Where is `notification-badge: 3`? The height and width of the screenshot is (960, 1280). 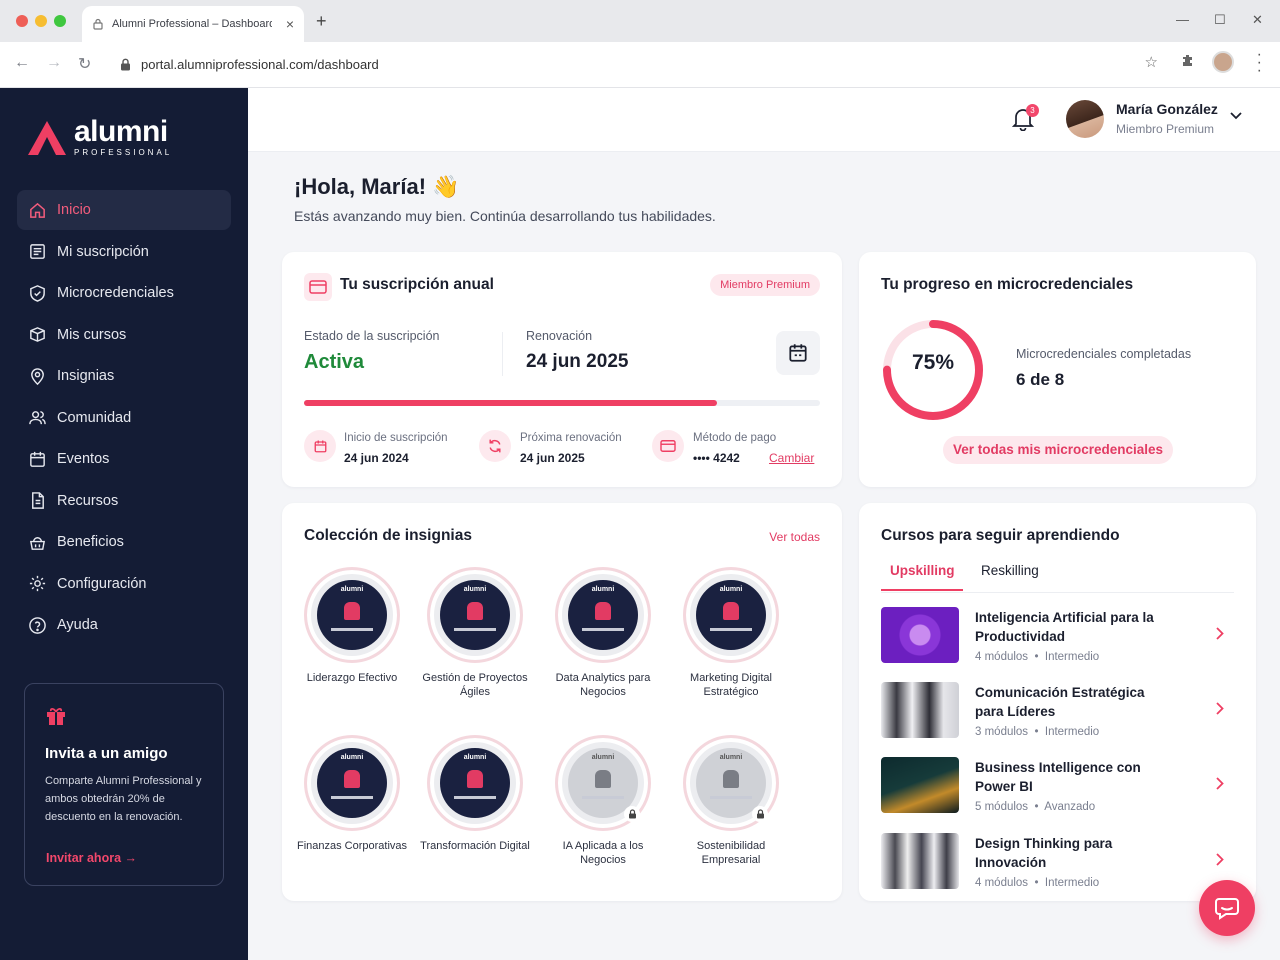
notification-badge: 3 is located at coordinates (1032, 110).